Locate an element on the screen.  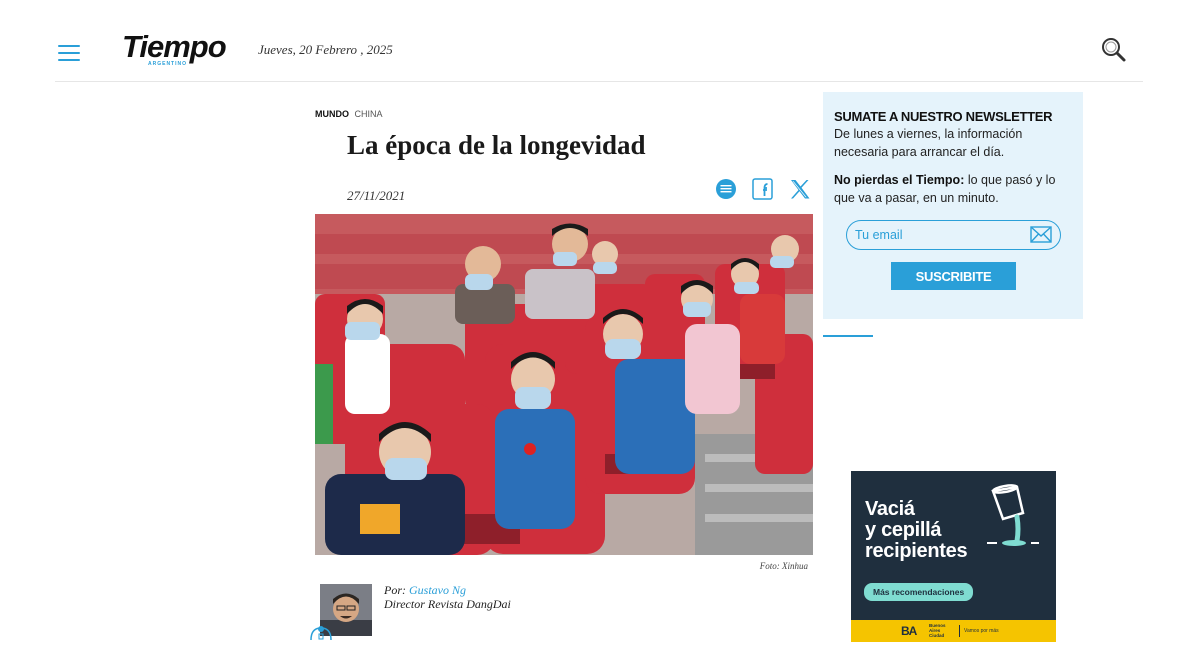
whatsapp-icon is located at coordinates (726, 189).